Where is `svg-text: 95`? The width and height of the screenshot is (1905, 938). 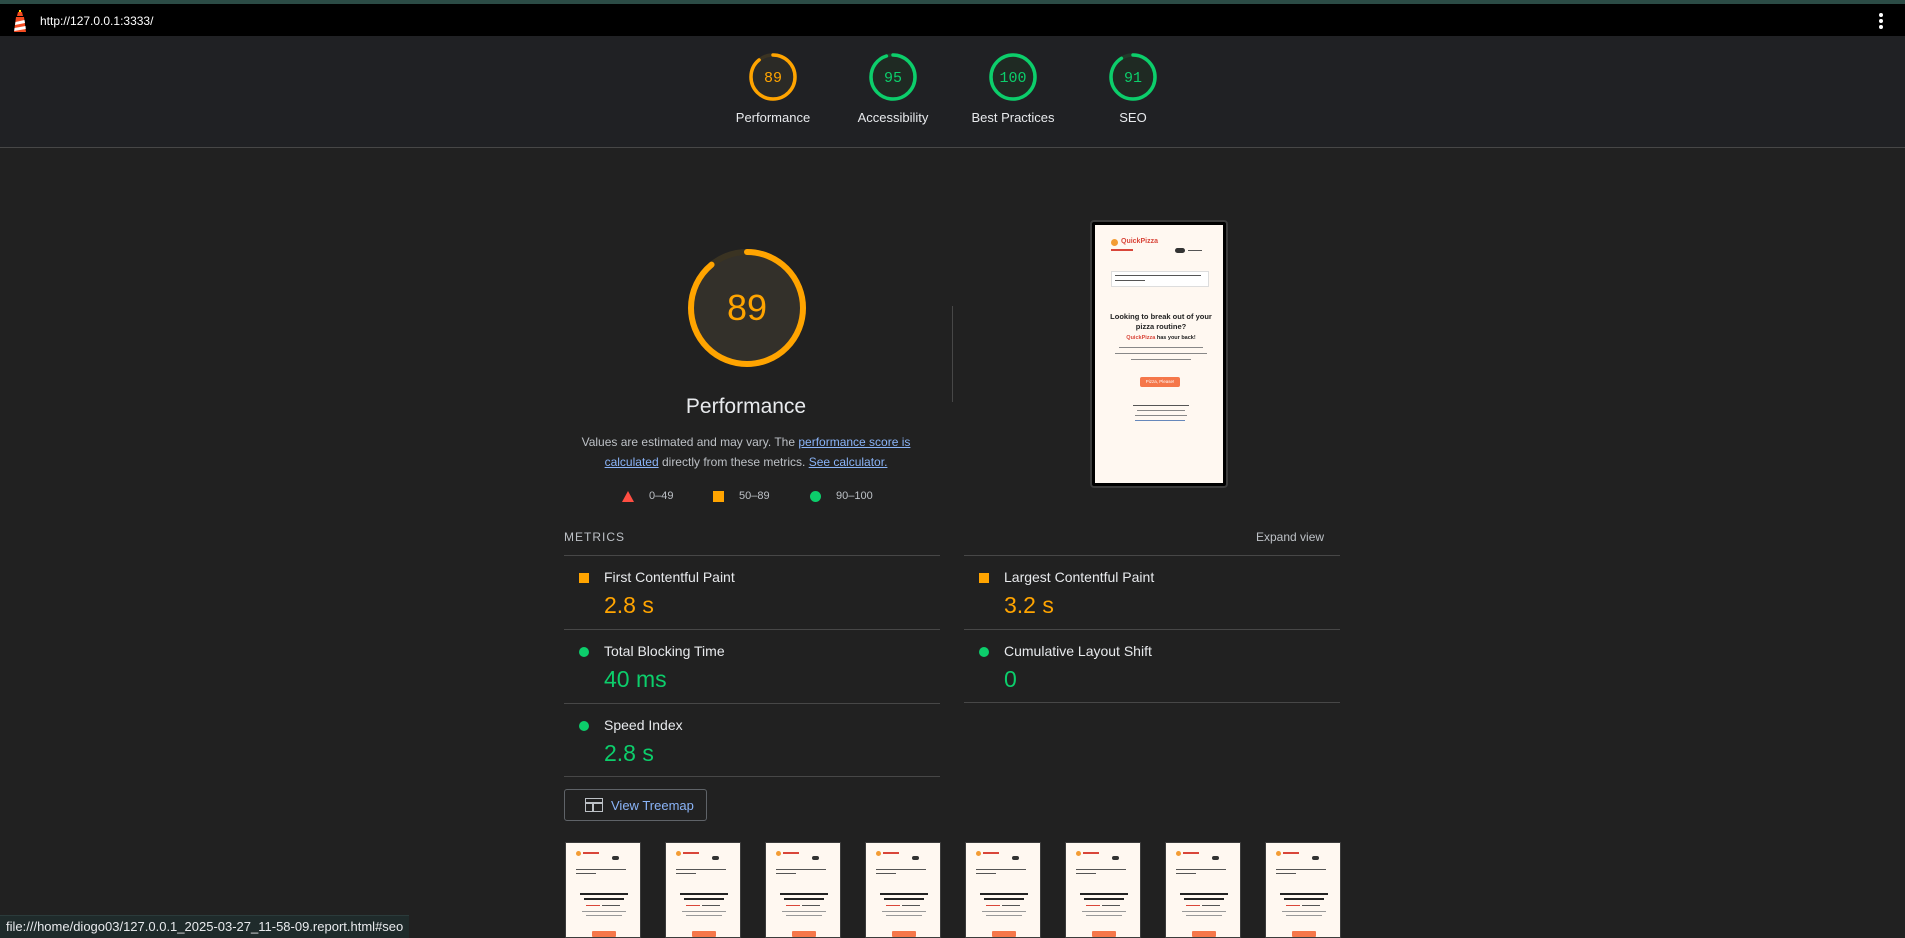
svg-text: 95 is located at coordinates (893, 78).